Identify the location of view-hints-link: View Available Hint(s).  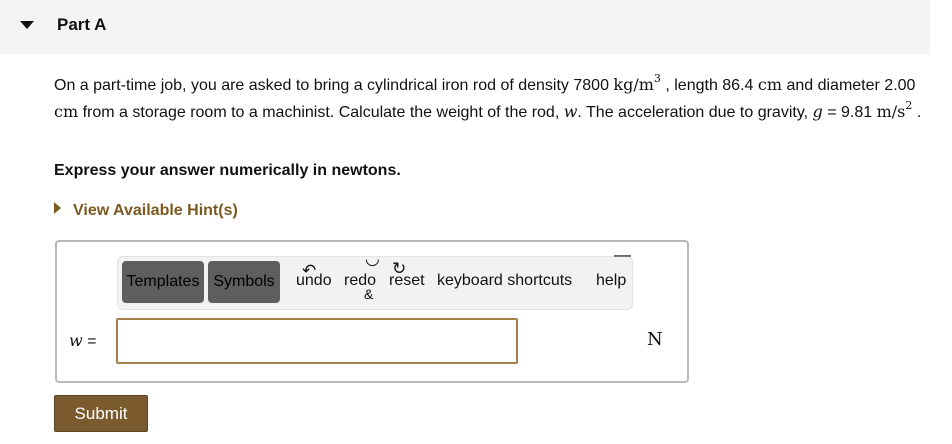
(146, 211).